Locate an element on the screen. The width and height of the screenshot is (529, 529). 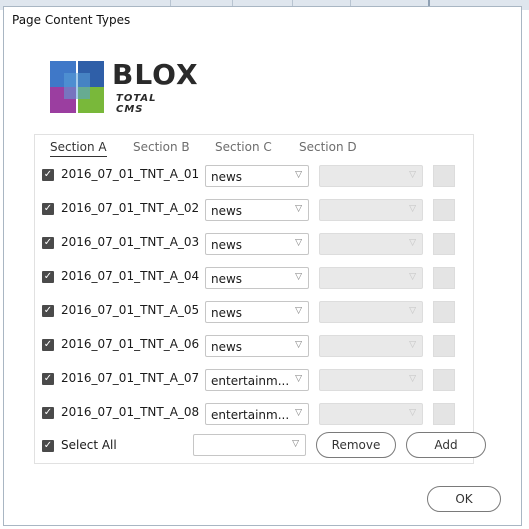
row-label: 2016_07_01_TNT_A_03 is located at coordinates (130, 242).